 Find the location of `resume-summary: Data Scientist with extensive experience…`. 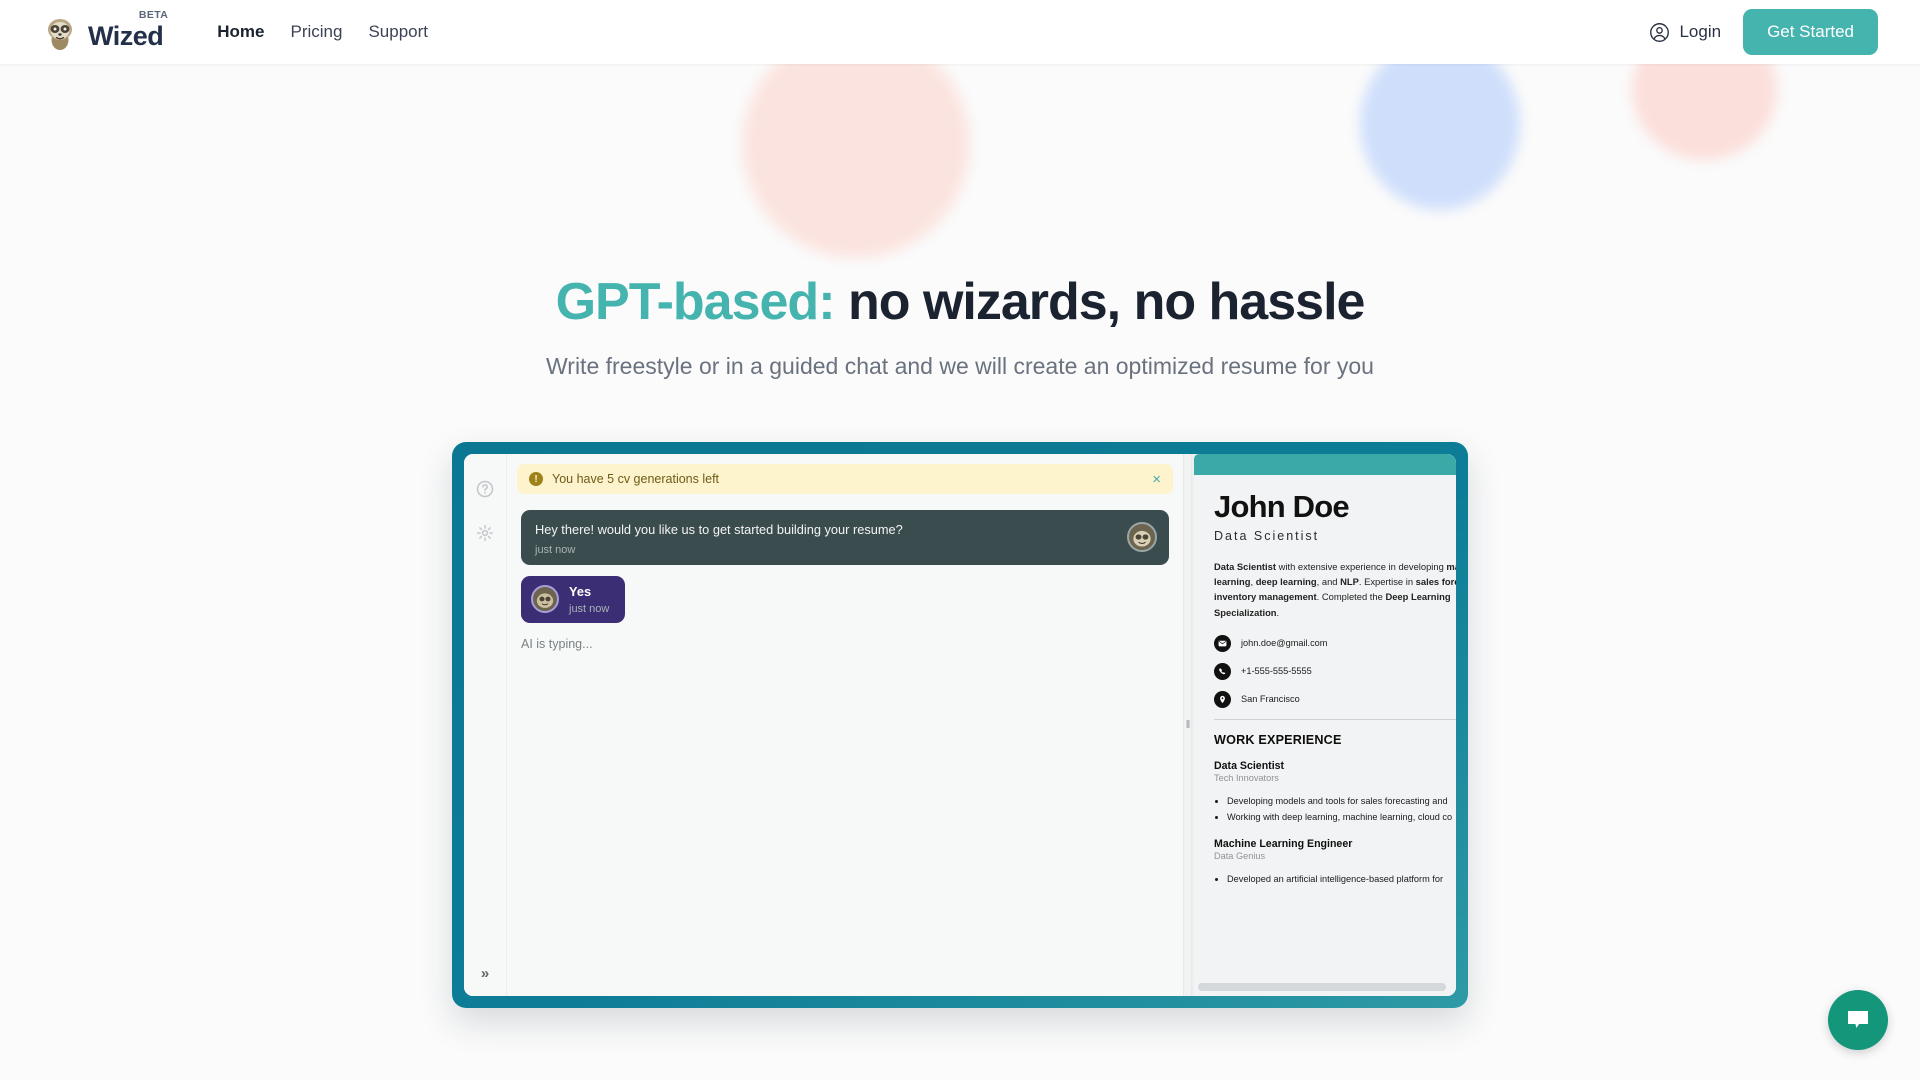

resume-summary: Data Scientist with extensive experience… is located at coordinates (1335, 589).